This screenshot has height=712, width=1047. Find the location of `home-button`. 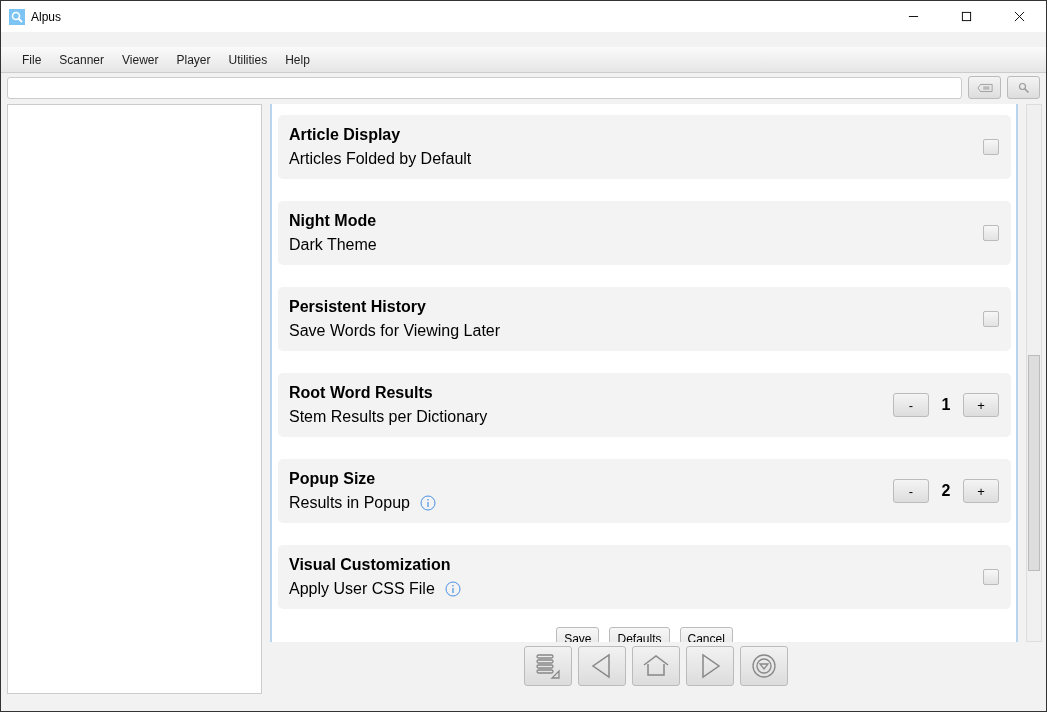

home-button is located at coordinates (656, 666).